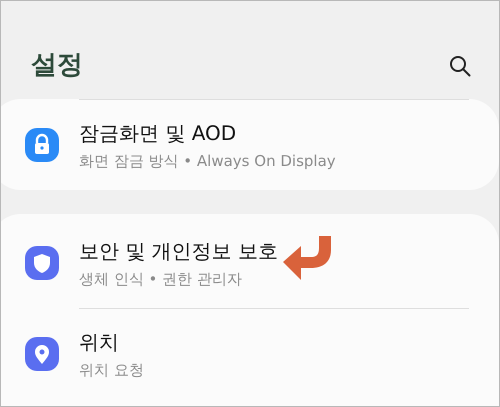 The image size is (500, 407). What do you see at coordinates (111, 370) in the screenshot?
I see `setting-description: 위치 요청` at bounding box center [111, 370].